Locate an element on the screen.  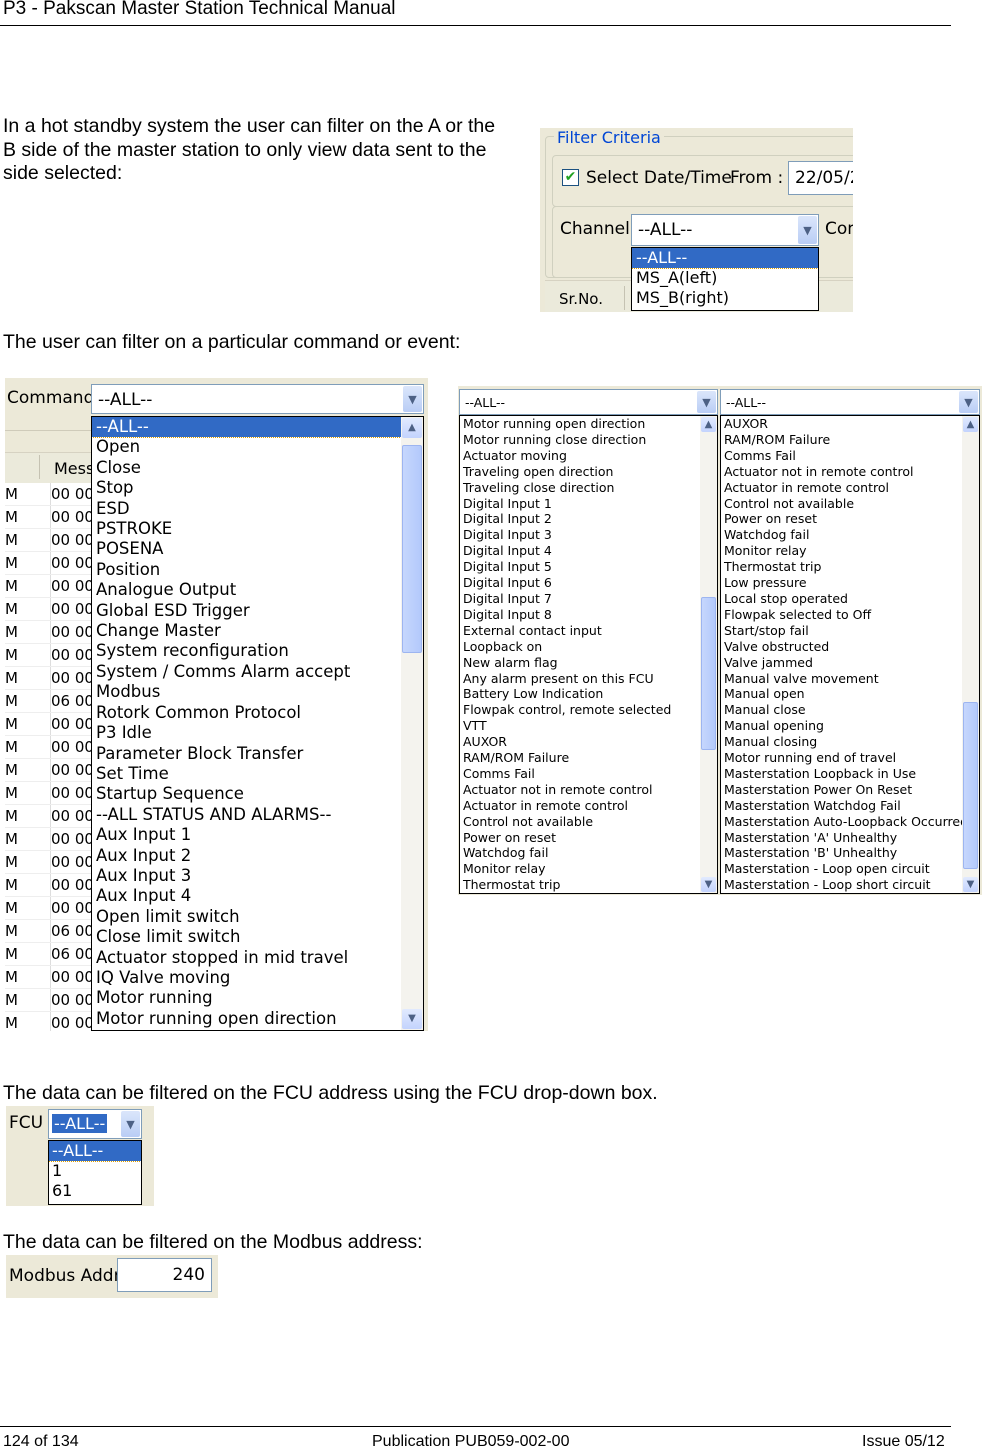
list-option: POSENA is located at coordinates (246, 549).